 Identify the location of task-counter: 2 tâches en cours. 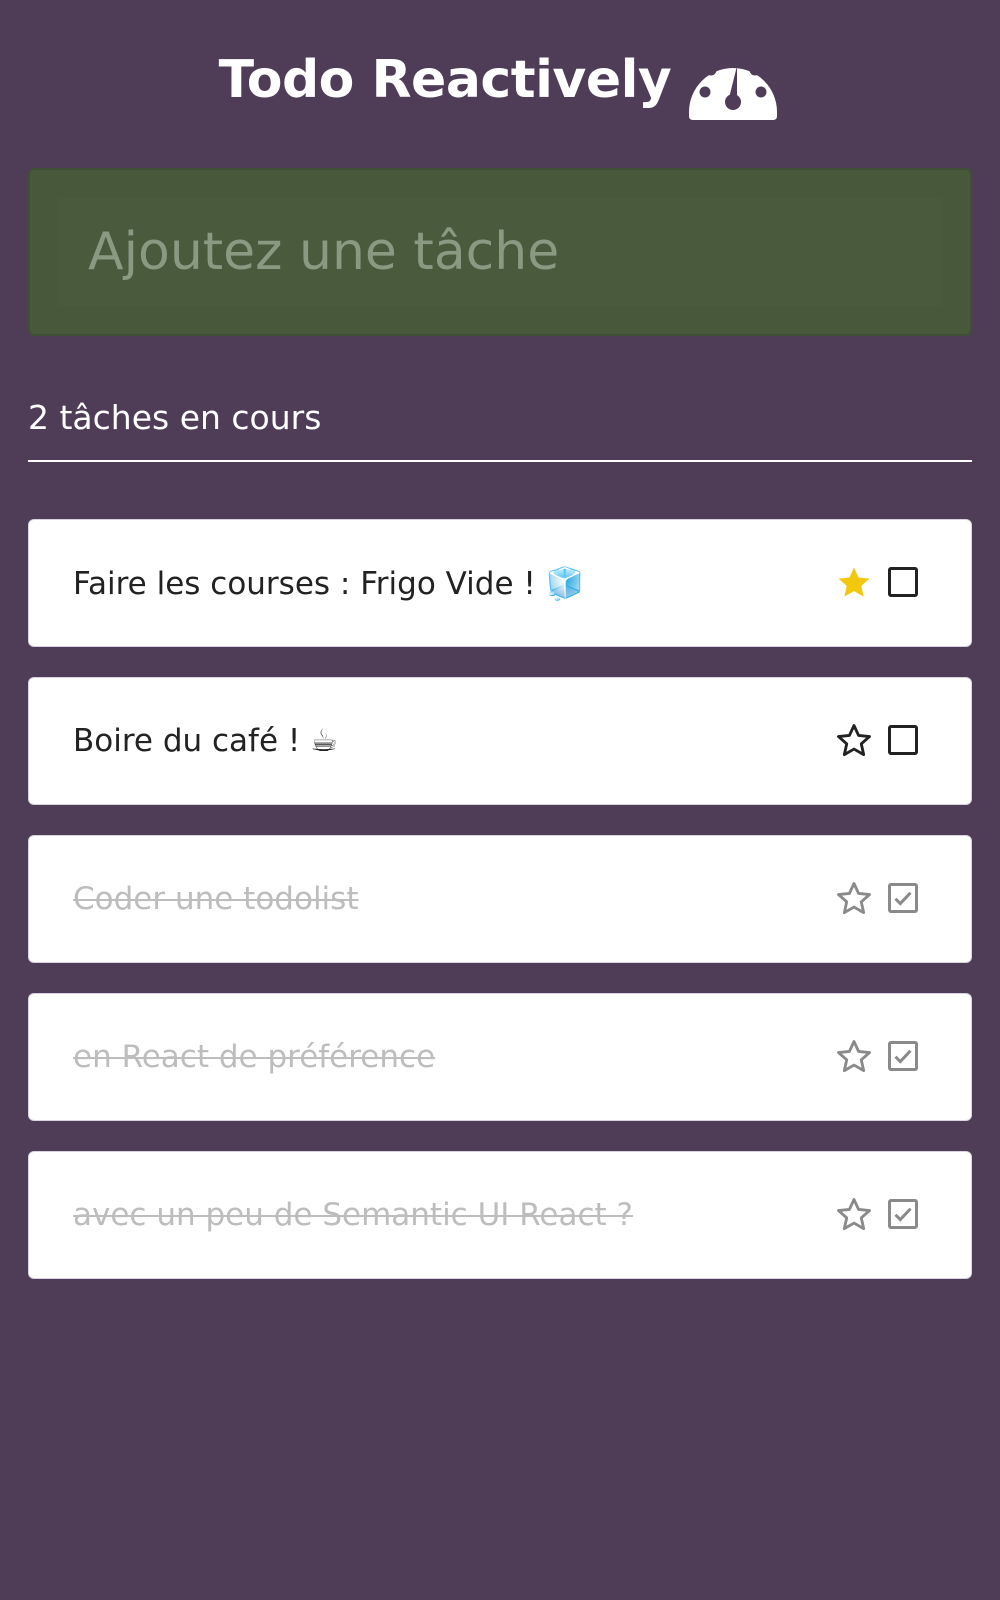
(175, 417).